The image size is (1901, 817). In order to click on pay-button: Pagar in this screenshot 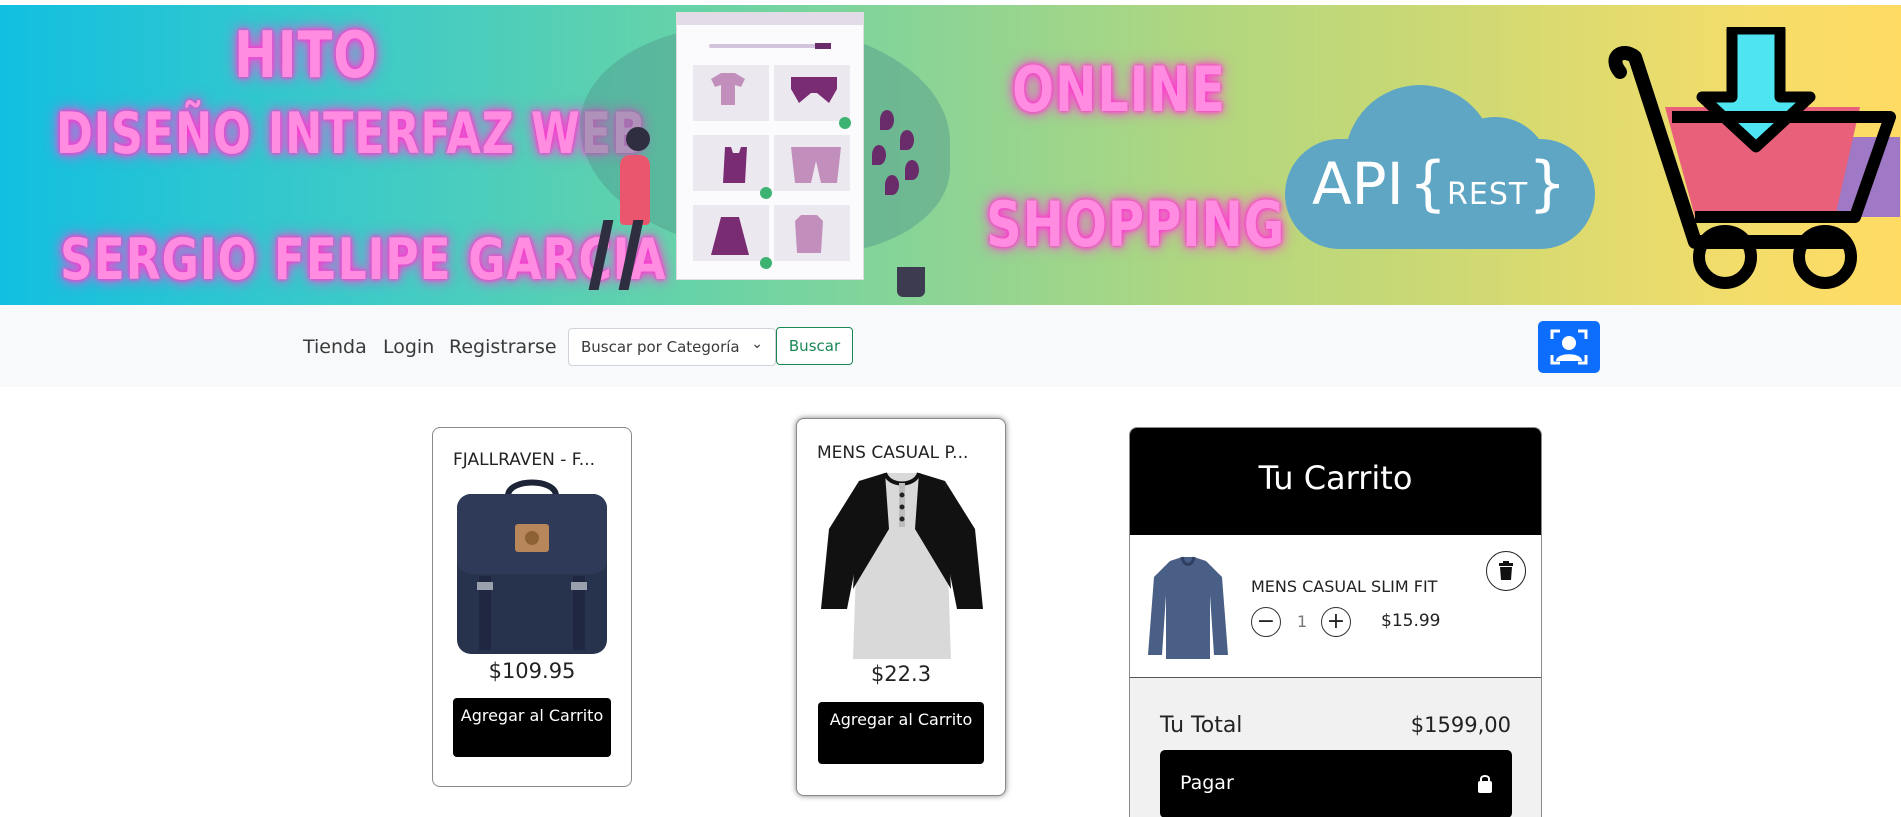, I will do `click(1336, 783)`.